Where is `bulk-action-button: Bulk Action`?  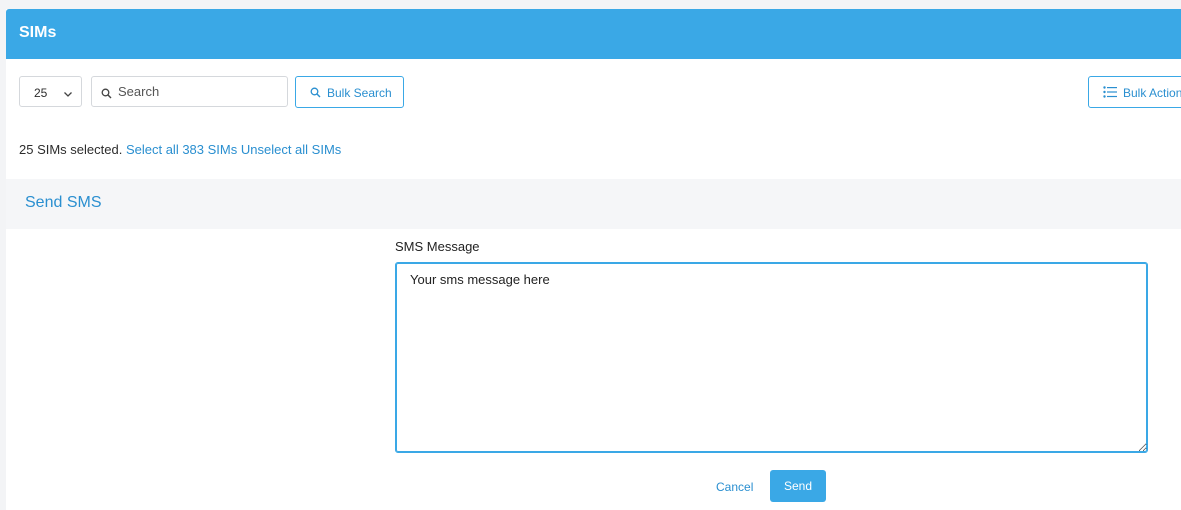 bulk-action-button: Bulk Action is located at coordinates (1134, 92).